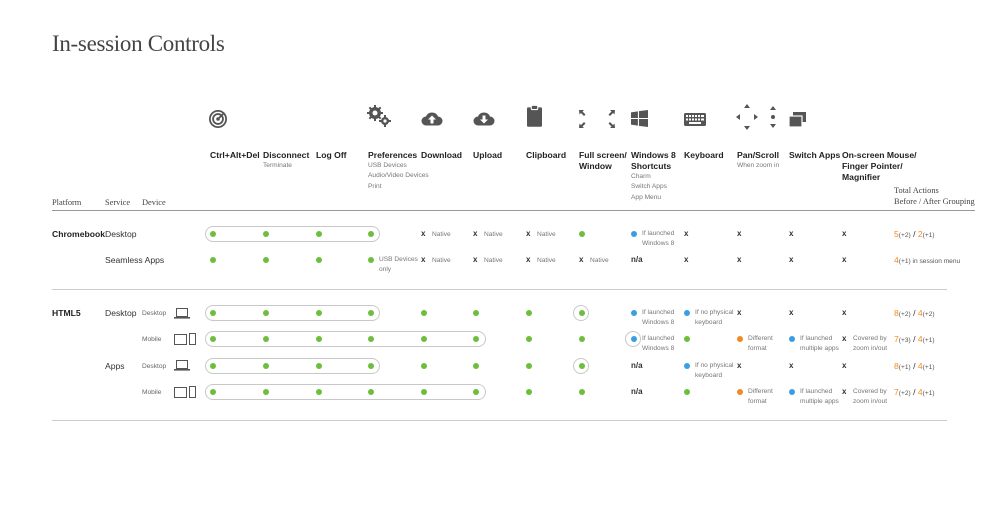 This screenshot has width=1000, height=526. Describe the element at coordinates (499, 289) in the screenshot. I see `section-divider` at that location.